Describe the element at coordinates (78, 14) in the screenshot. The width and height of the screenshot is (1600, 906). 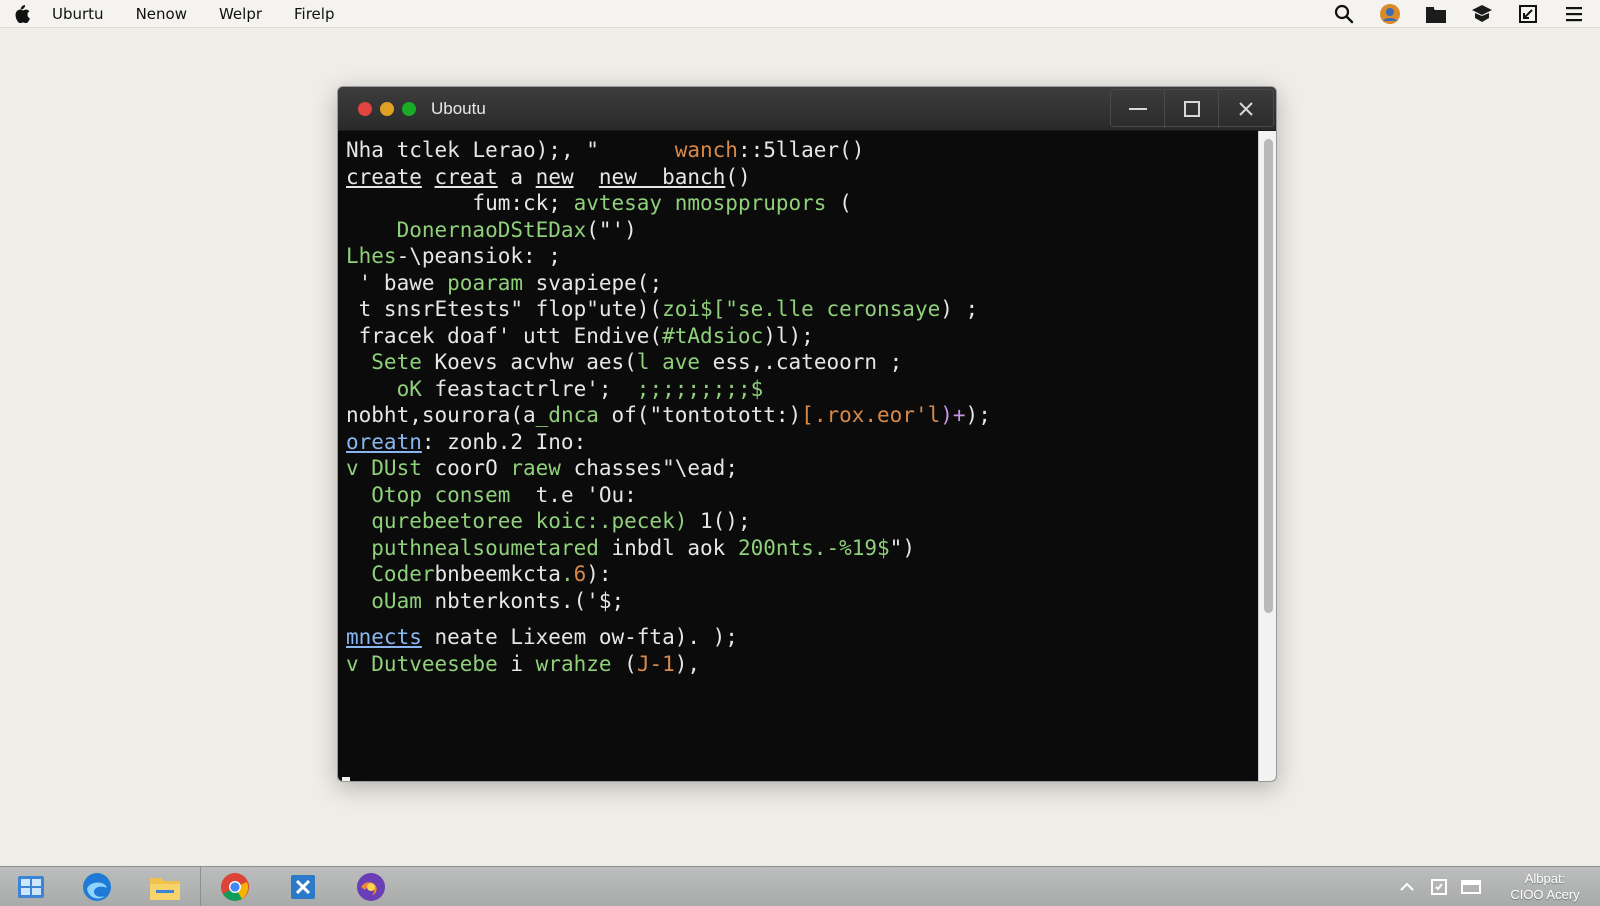
I see `menu-item-ubuntu: Uburtu` at that location.